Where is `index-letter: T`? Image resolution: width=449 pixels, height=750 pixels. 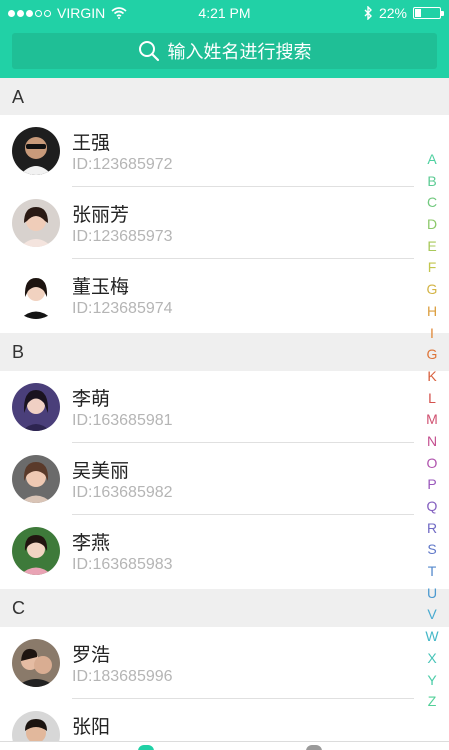 index-letter: T is located at coordinates (432, 572).